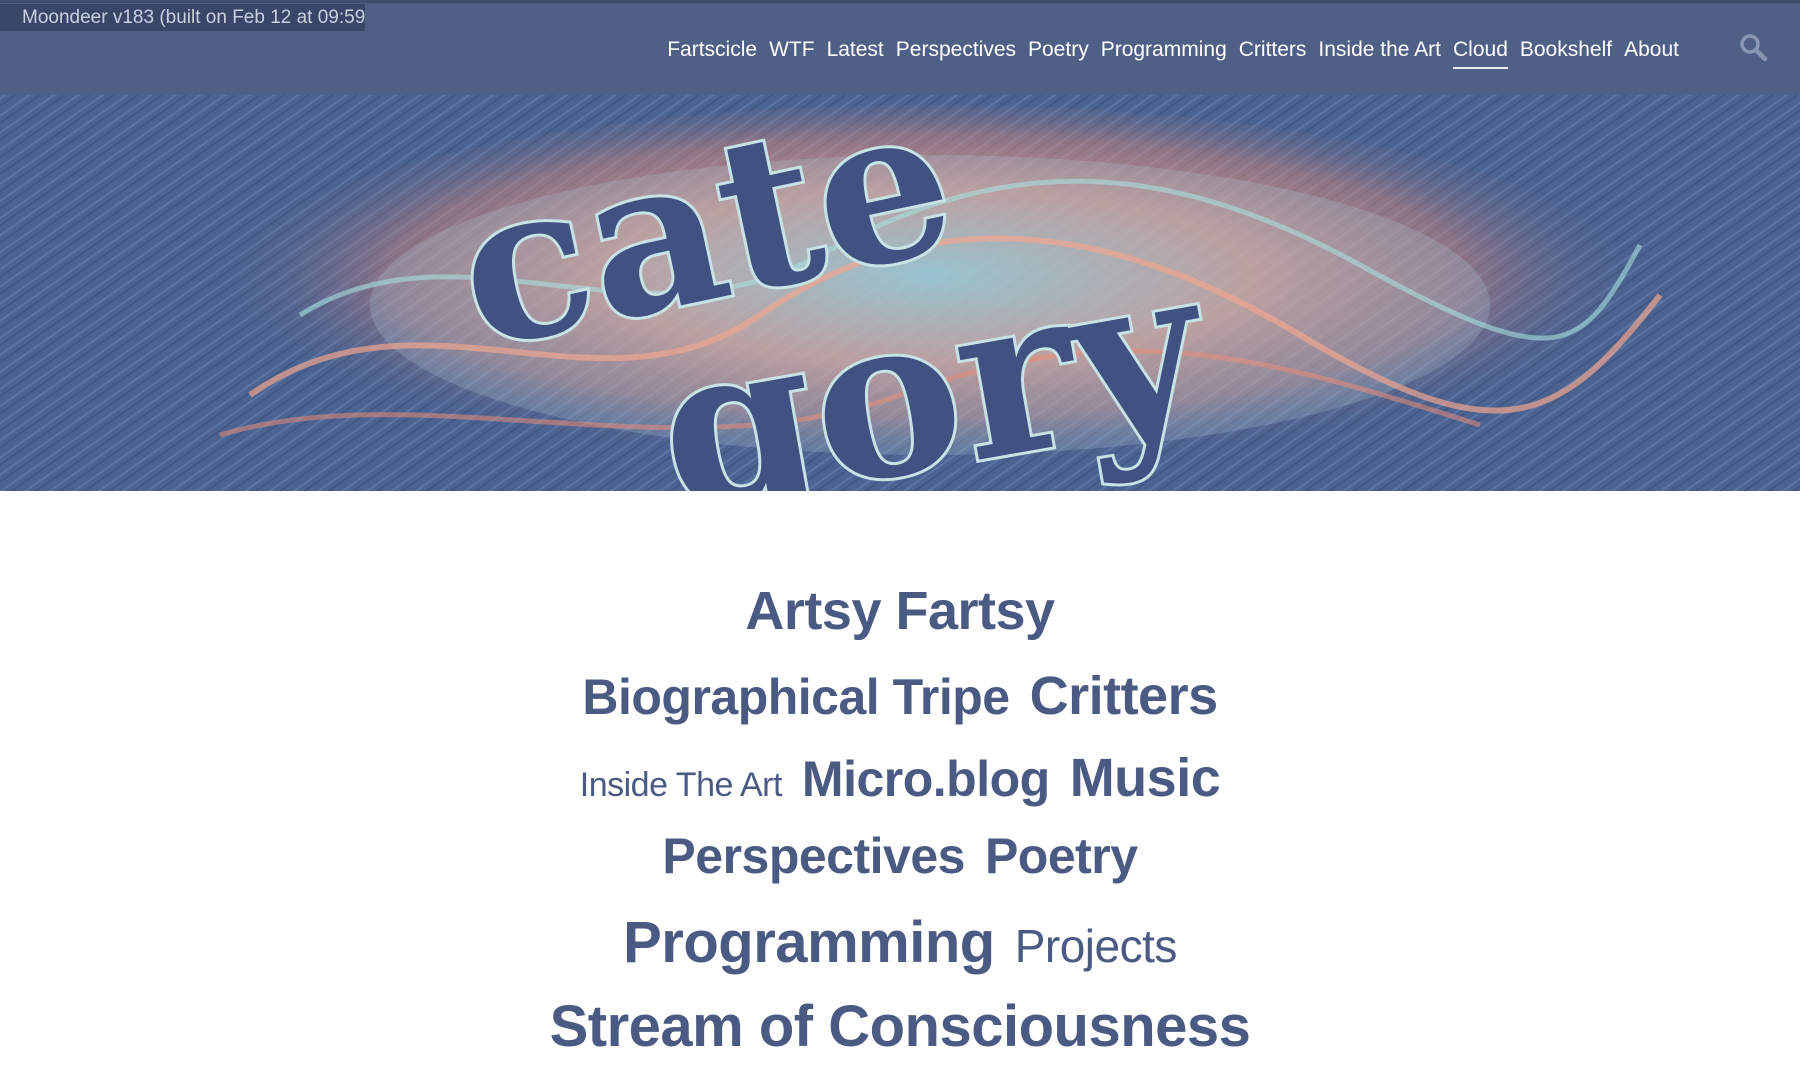 Image resolution: width=1800 pixels, height=1079 pixels. Describe the element at coordinates (1480, 51) in the screenshot. I see `nav-item-cloud: Cloud` at that location.